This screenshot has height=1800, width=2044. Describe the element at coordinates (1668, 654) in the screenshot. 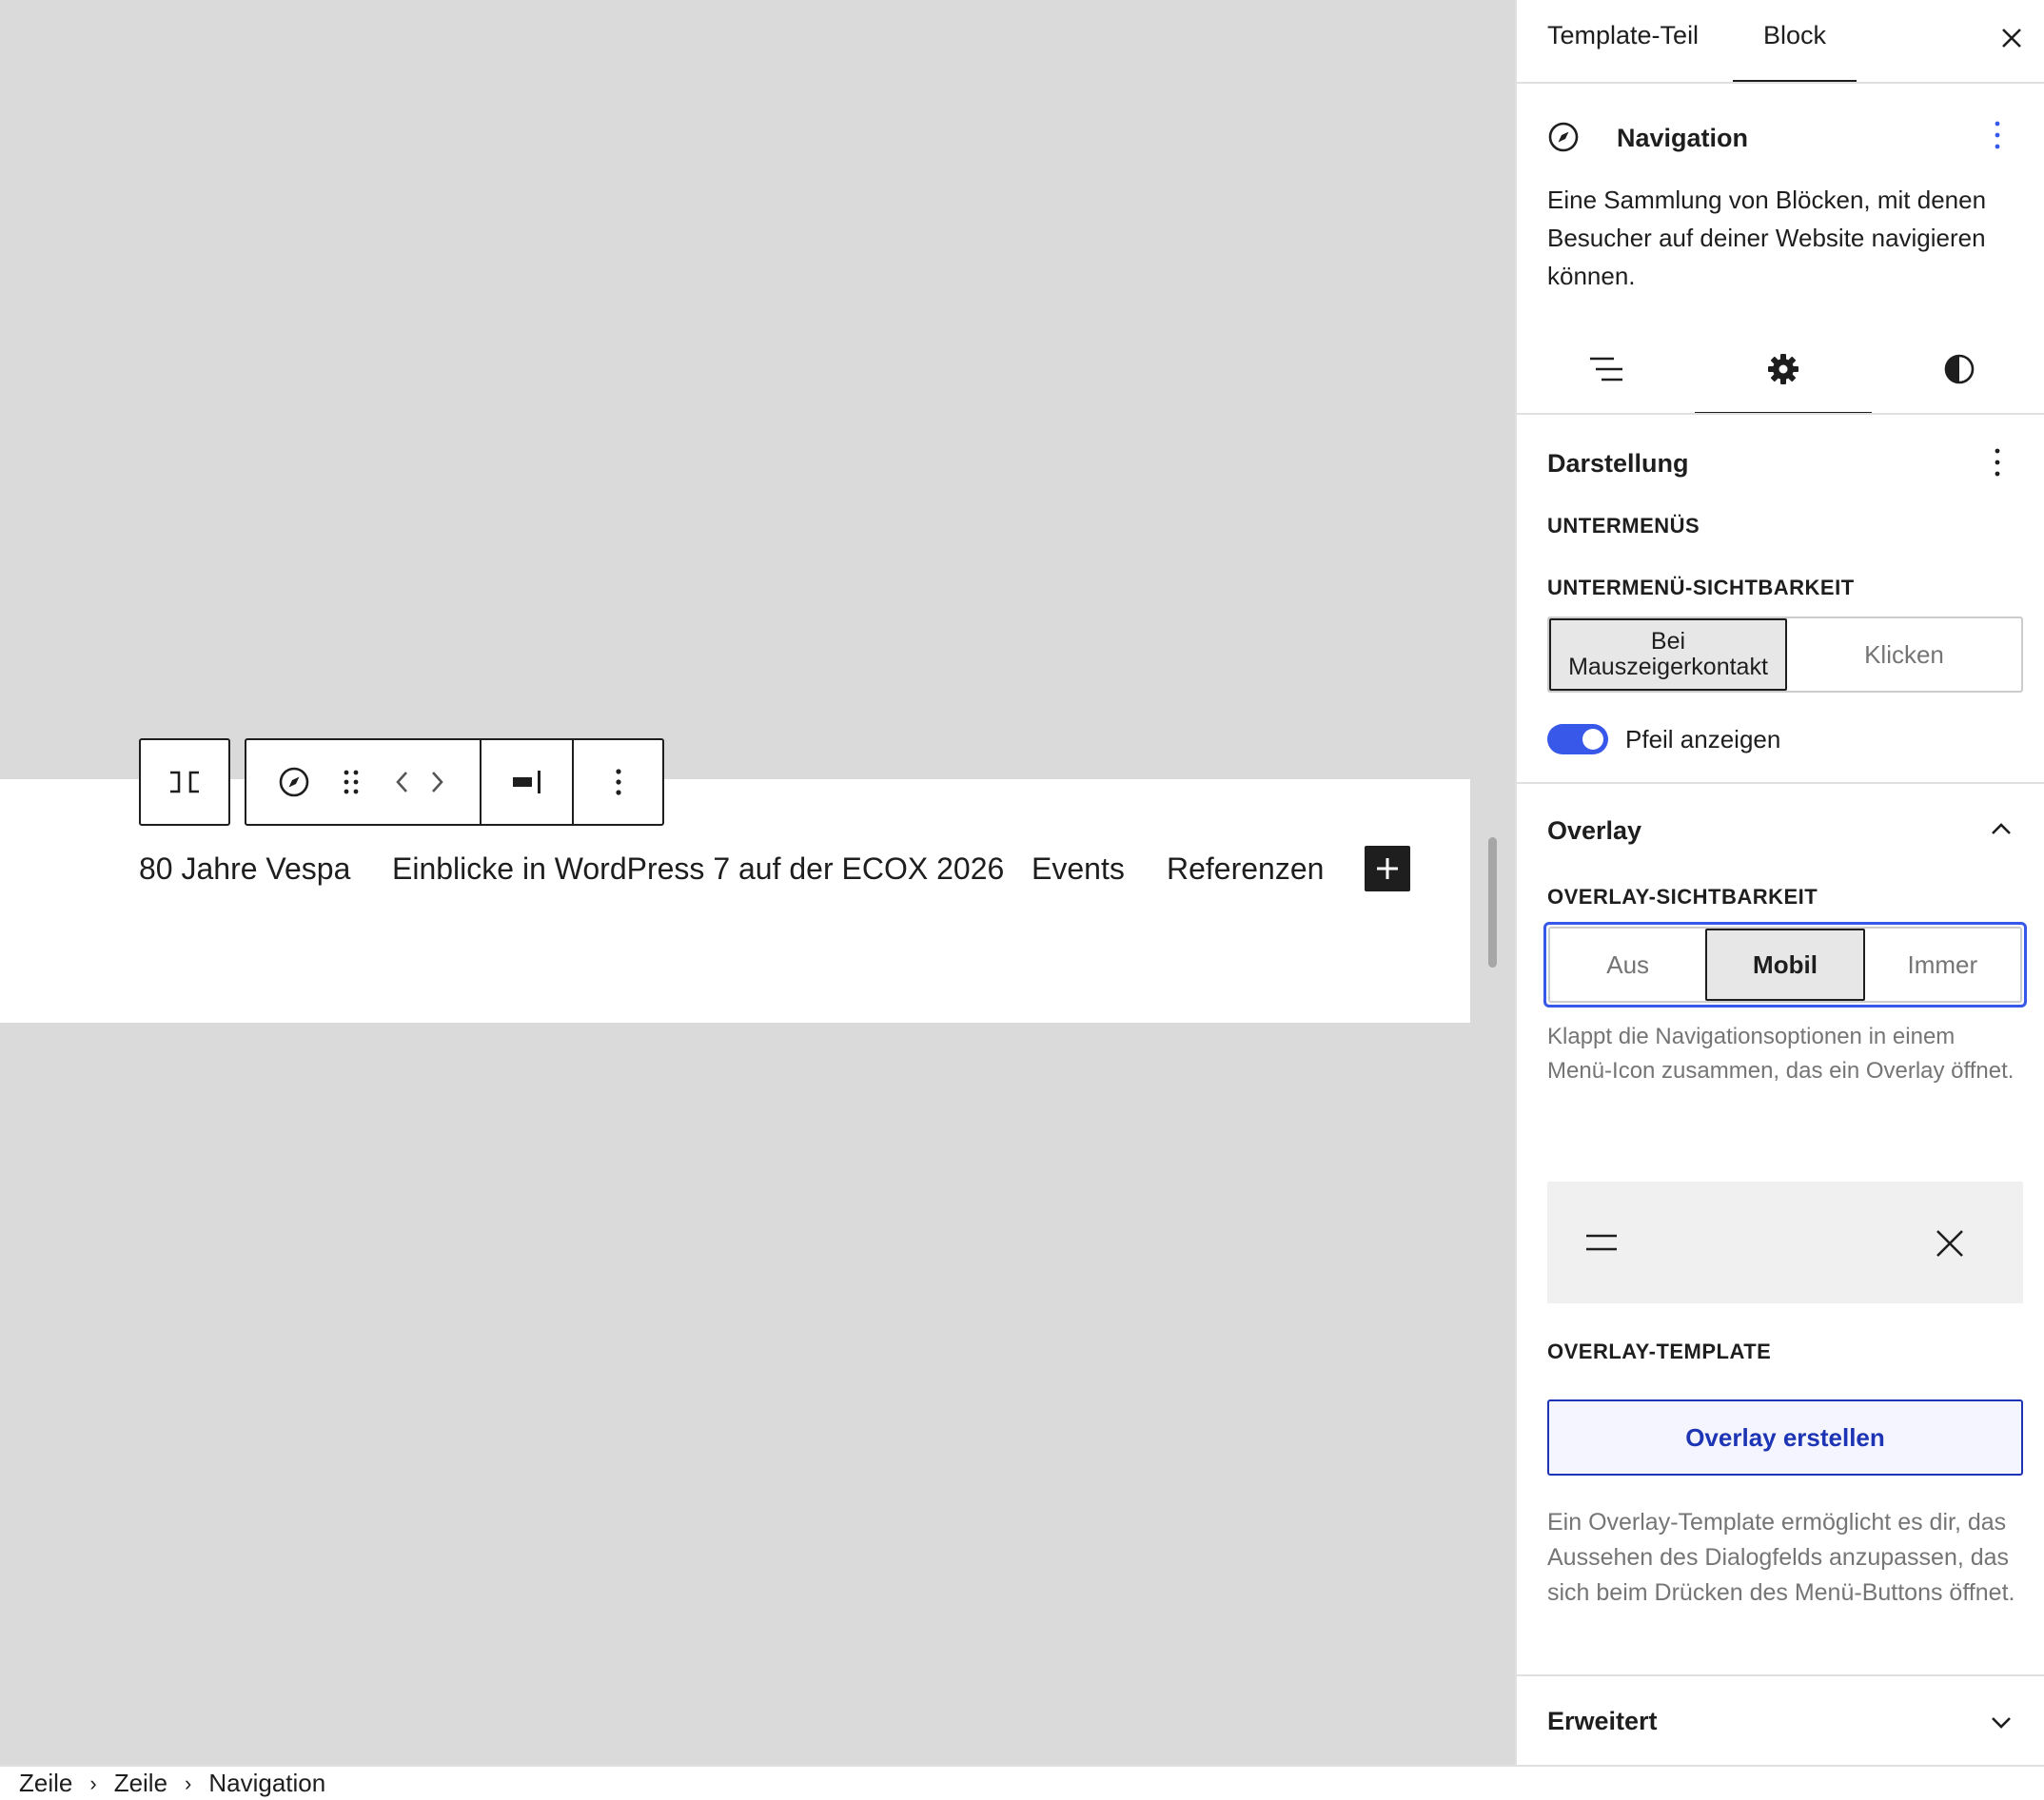

I see `submenu-option-hover: Bei Mauszeigerkontakt` at that location.